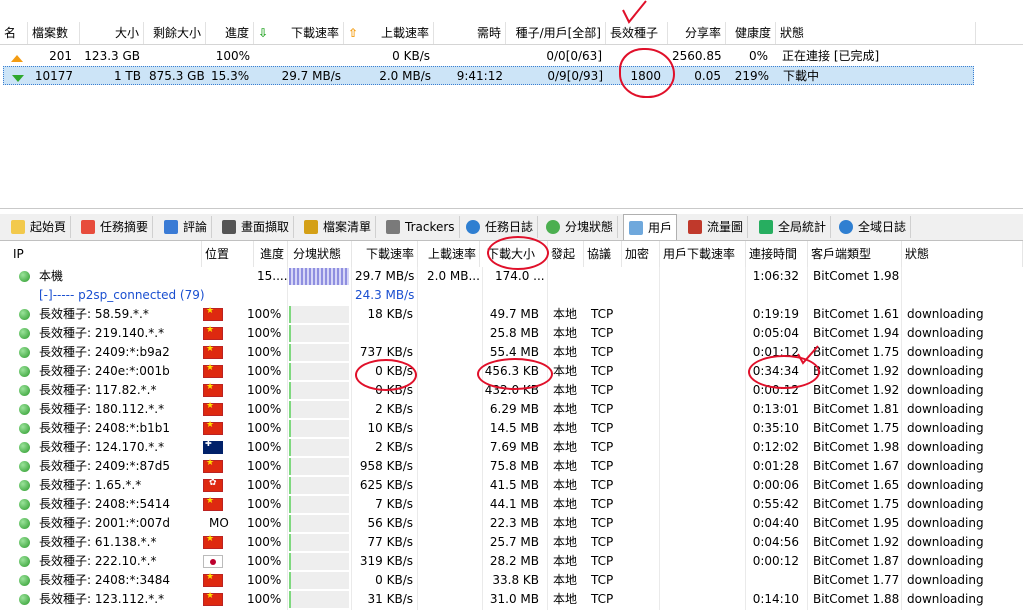 This screenshot has width=1023, height=610. What do you see at coordinates (228, 254) in the screenshot?
I see `col-location: 位置` at bounding box center [228, 254].